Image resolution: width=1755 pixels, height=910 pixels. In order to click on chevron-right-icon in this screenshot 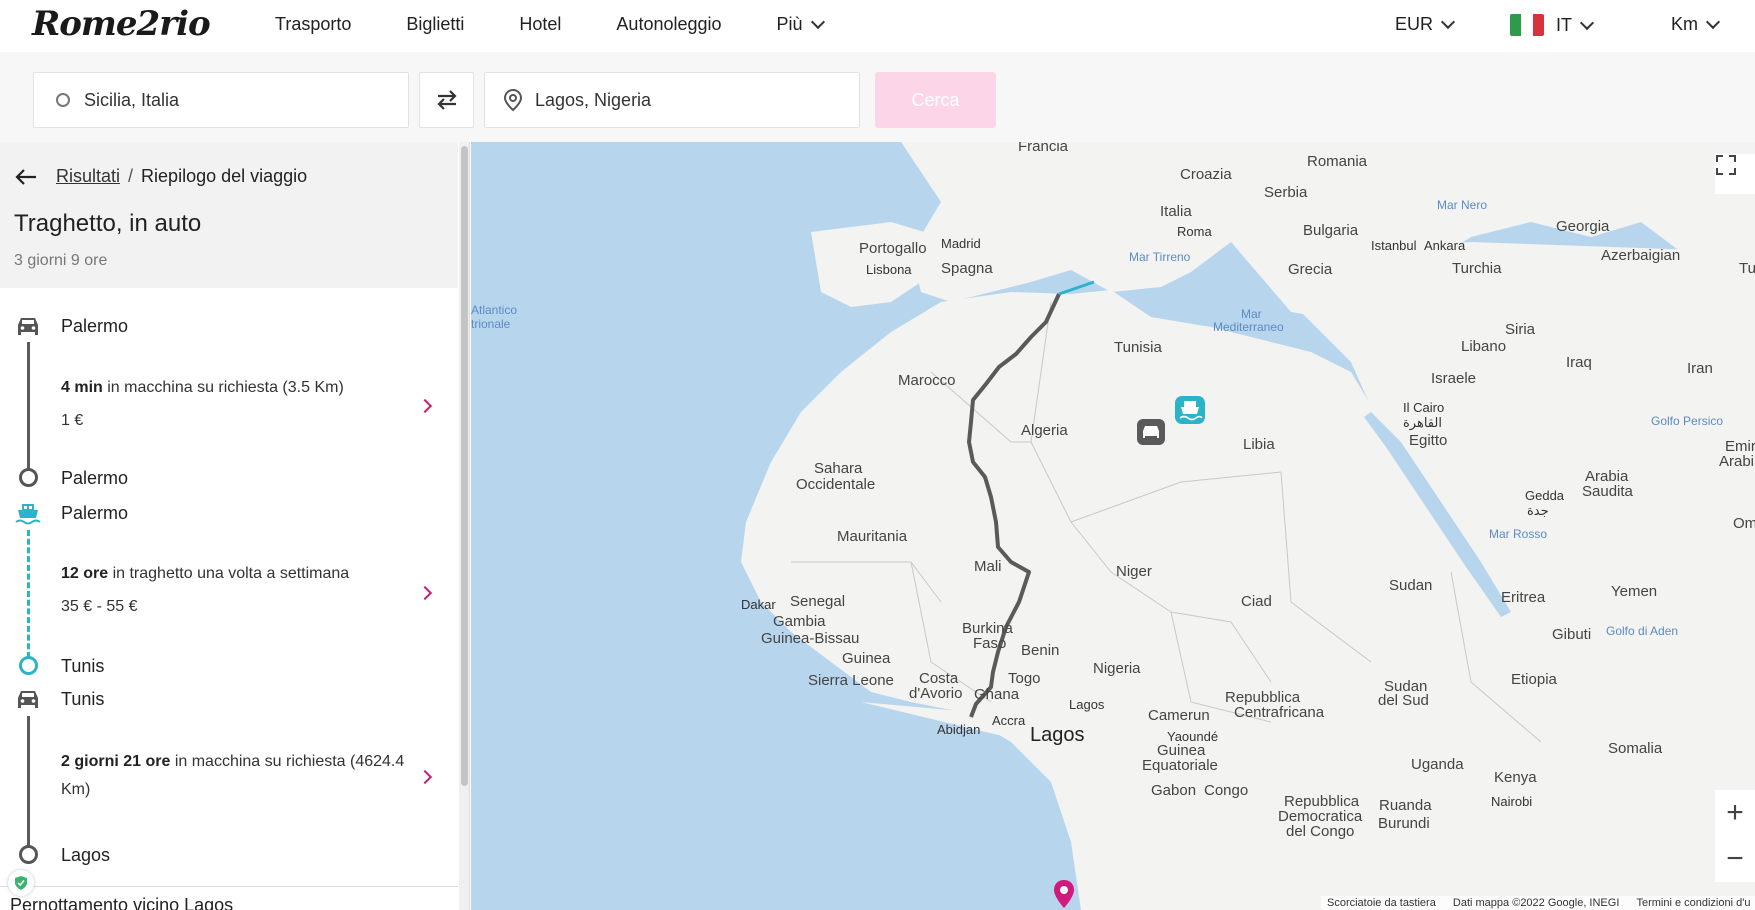, I will do `click(425, 777)`.